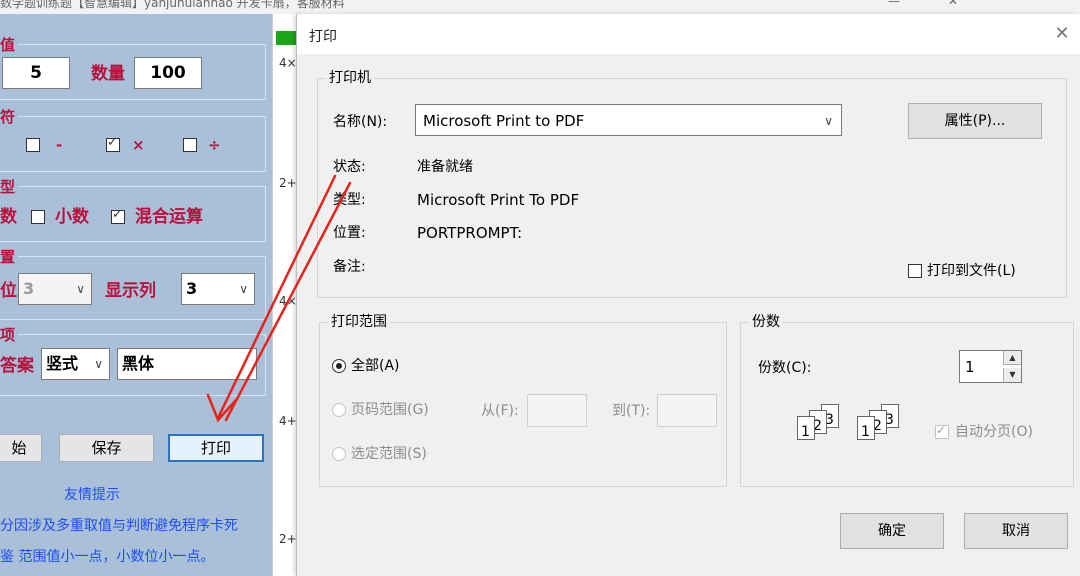 The height and width of the screenshot is (576, 1080). Describe the element at coordinates (288, 63) in the screenshot. I see `preview-row-1: 4×` at that location.